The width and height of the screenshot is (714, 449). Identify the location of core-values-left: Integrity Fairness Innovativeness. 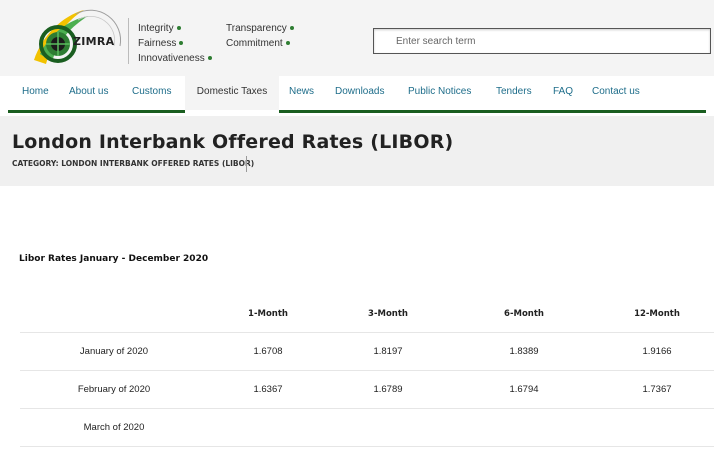
(175, 43).